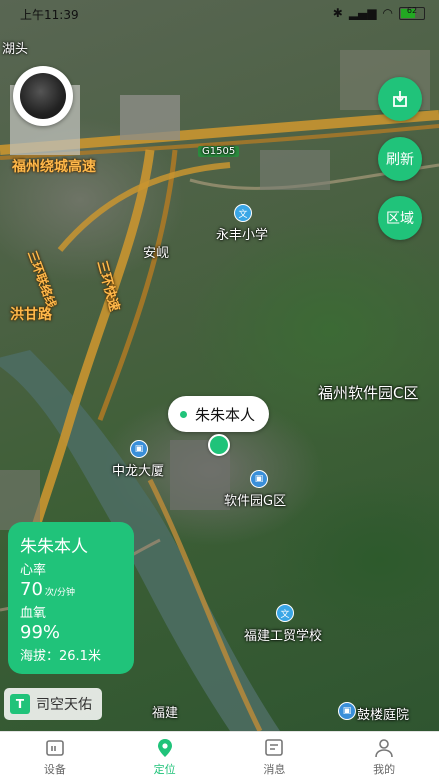 This screenshot has width=439, height=781. I want to click on altitude-text: 海拔：26.1米, so click(60, 656).